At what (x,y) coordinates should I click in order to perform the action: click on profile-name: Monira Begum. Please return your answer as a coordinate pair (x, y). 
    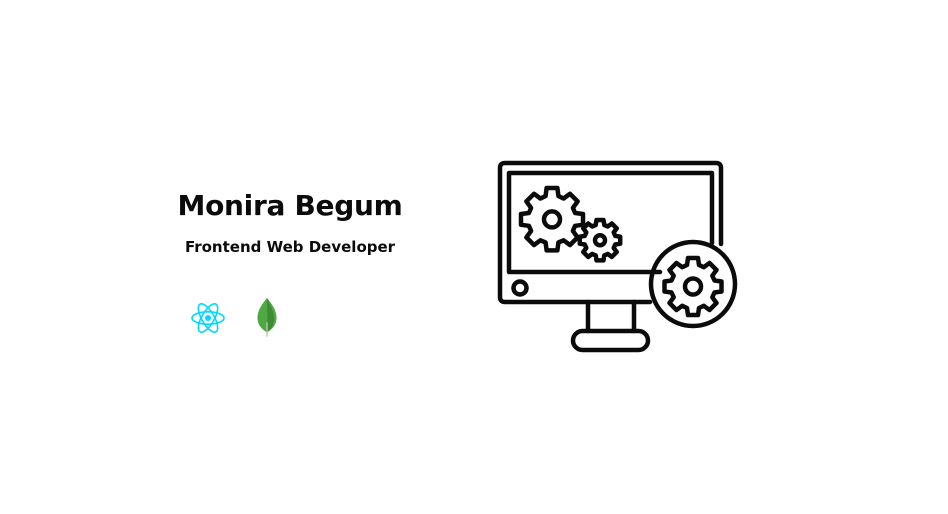
    Looking at the image, I should click on (290, 205).